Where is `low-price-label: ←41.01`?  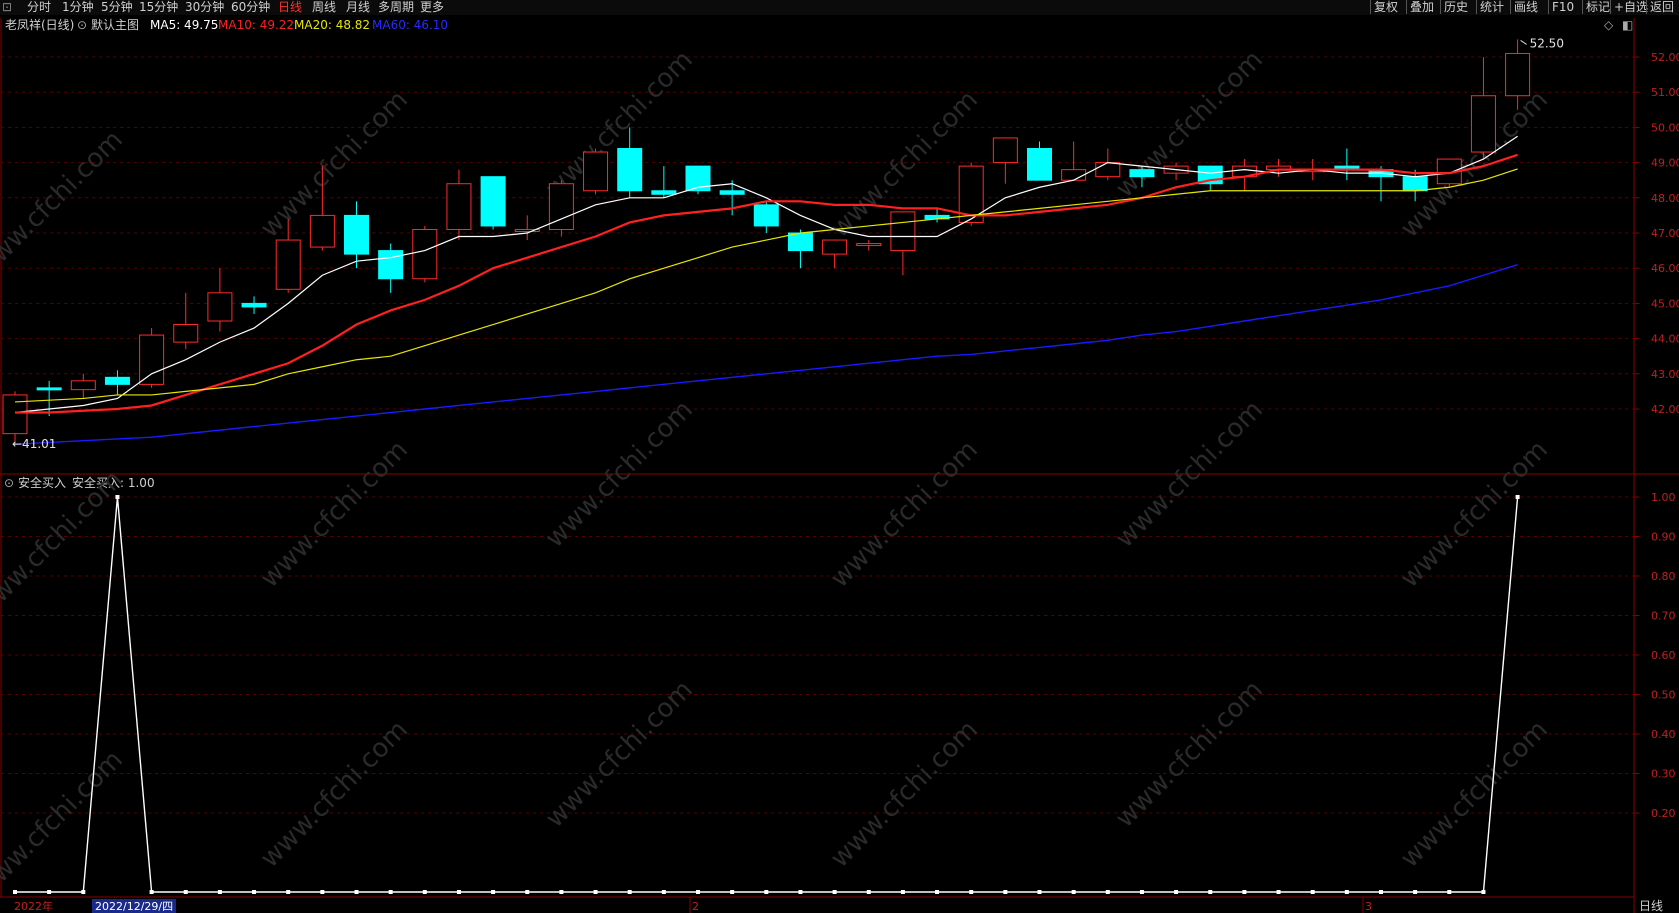 low-price-label: ←41.01 is located at coordinates (34, 444).